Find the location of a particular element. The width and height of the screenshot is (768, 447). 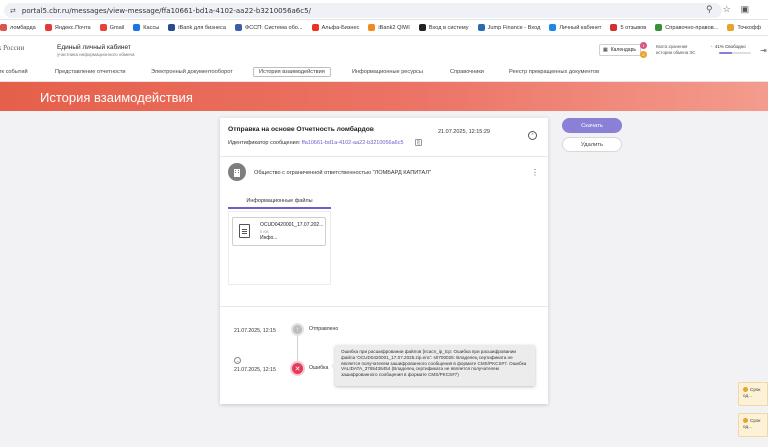

page-banner: История взаимодействия is located at coordinates (384, 96).